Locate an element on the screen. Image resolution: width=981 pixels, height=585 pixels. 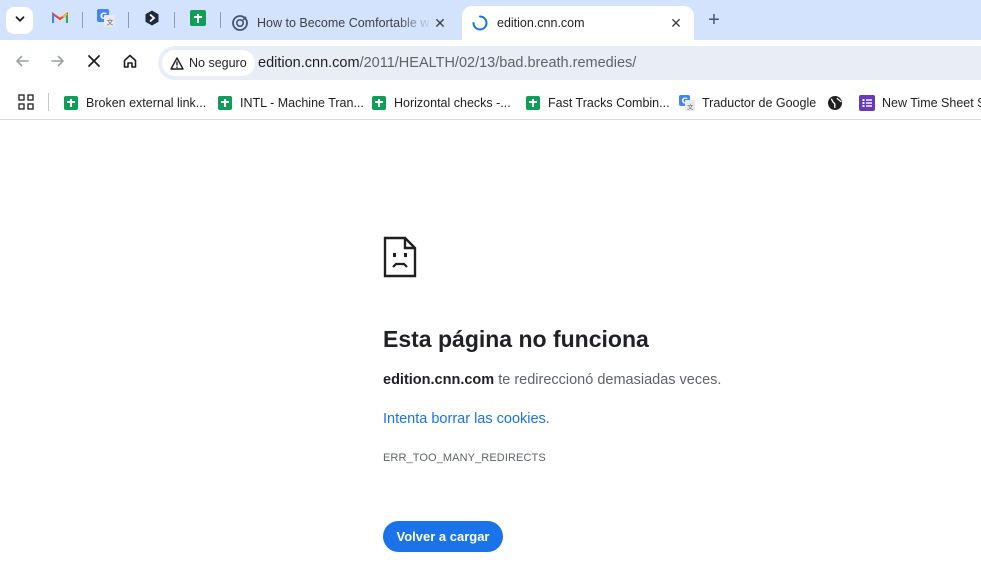
pinned-tab-translate: G 文 is located at coordinates (106, 20).